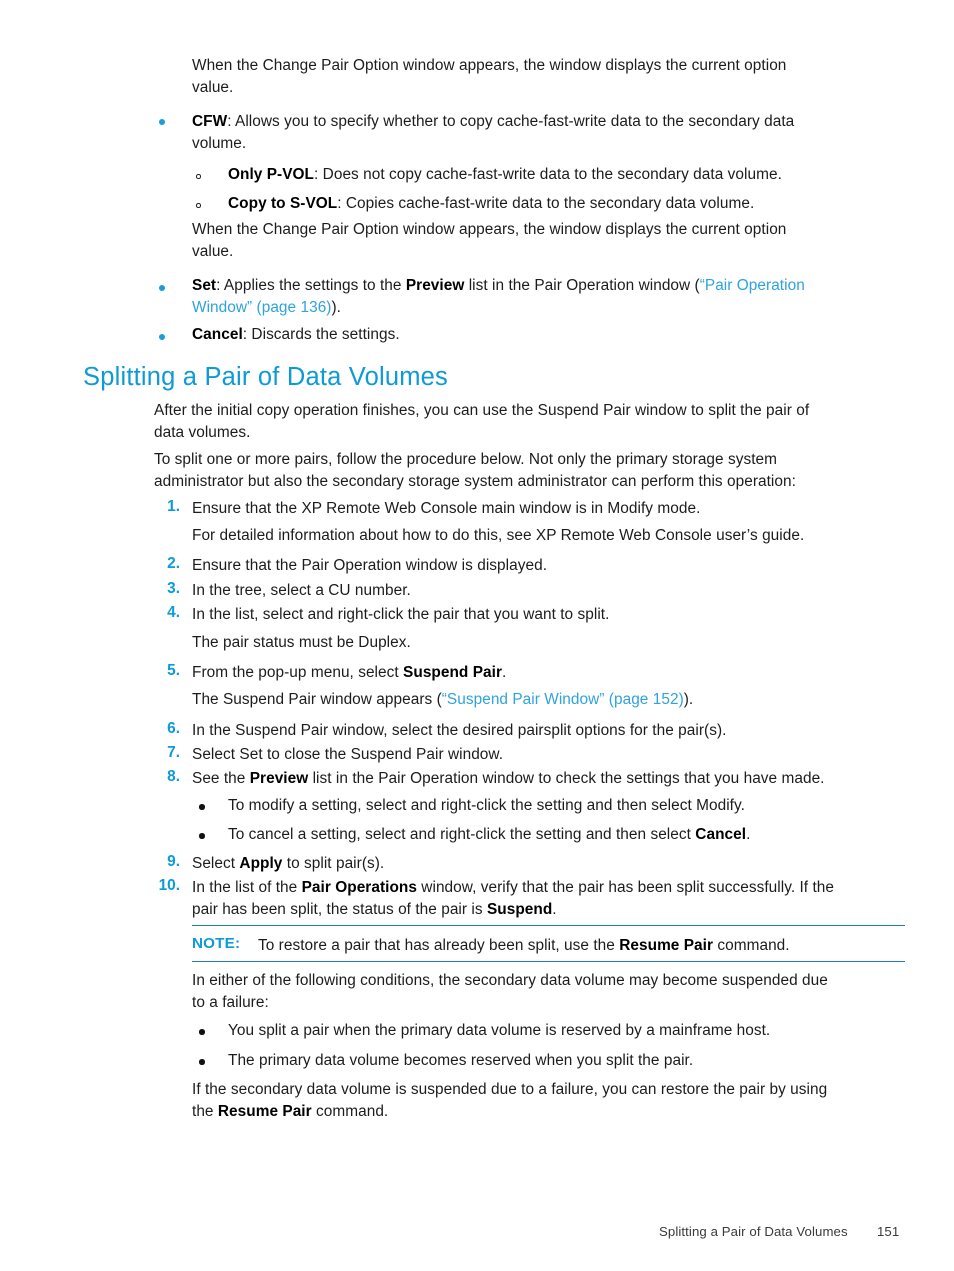 This screenshot has width=954, height=1271. What do you see at coordinates (173, 776) in the screenshot?
I see `step-number-8: 8.` at bounding box center [173, 776].